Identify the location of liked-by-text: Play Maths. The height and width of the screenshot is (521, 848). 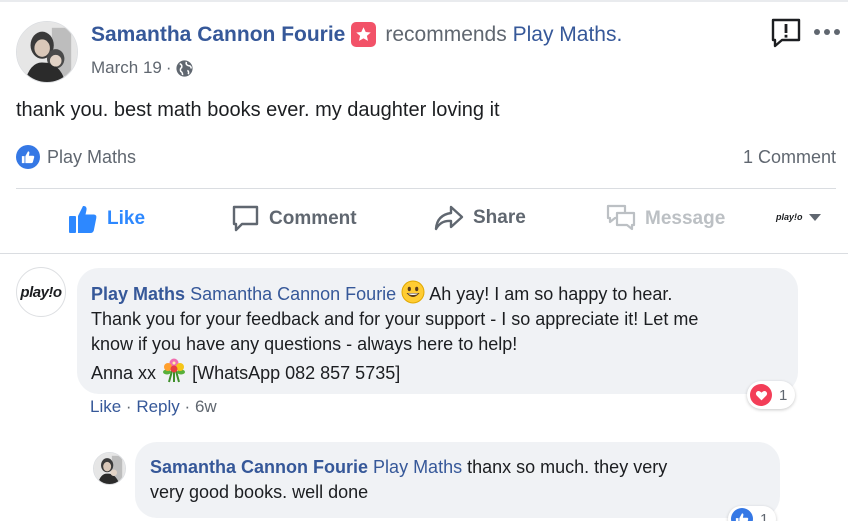
(92, 156).